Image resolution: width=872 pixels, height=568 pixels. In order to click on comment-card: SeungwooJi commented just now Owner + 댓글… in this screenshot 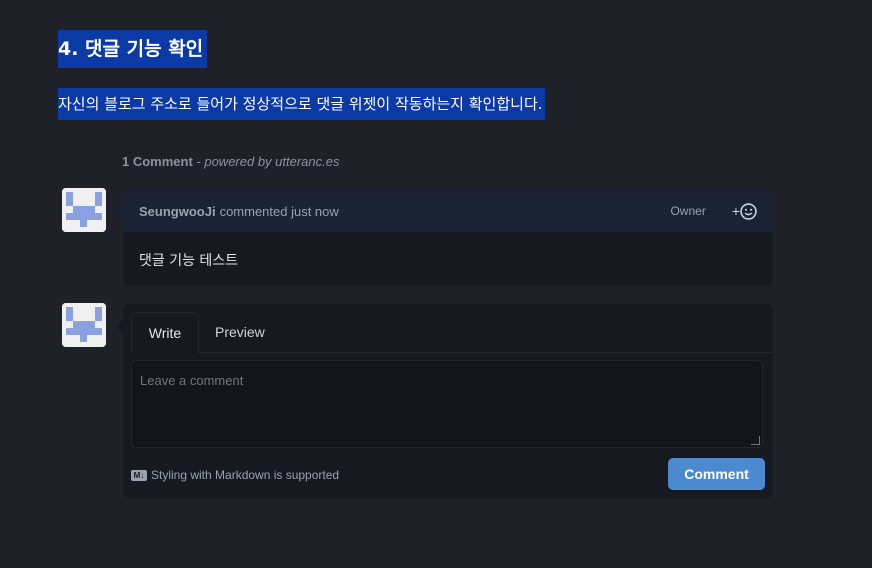, I will do `click(444, 238)`.